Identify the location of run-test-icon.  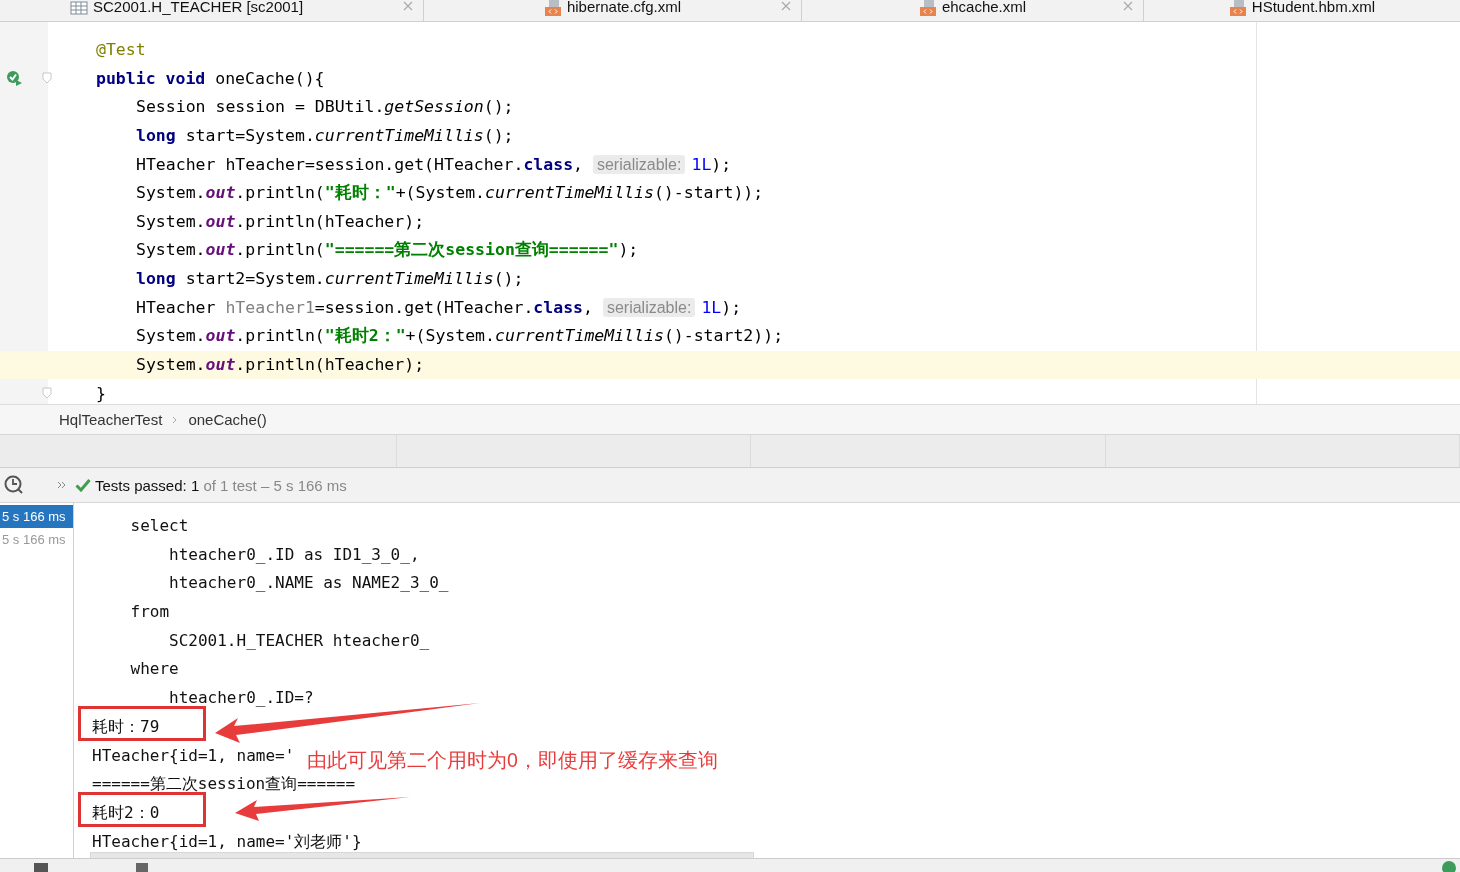
(15, 77).